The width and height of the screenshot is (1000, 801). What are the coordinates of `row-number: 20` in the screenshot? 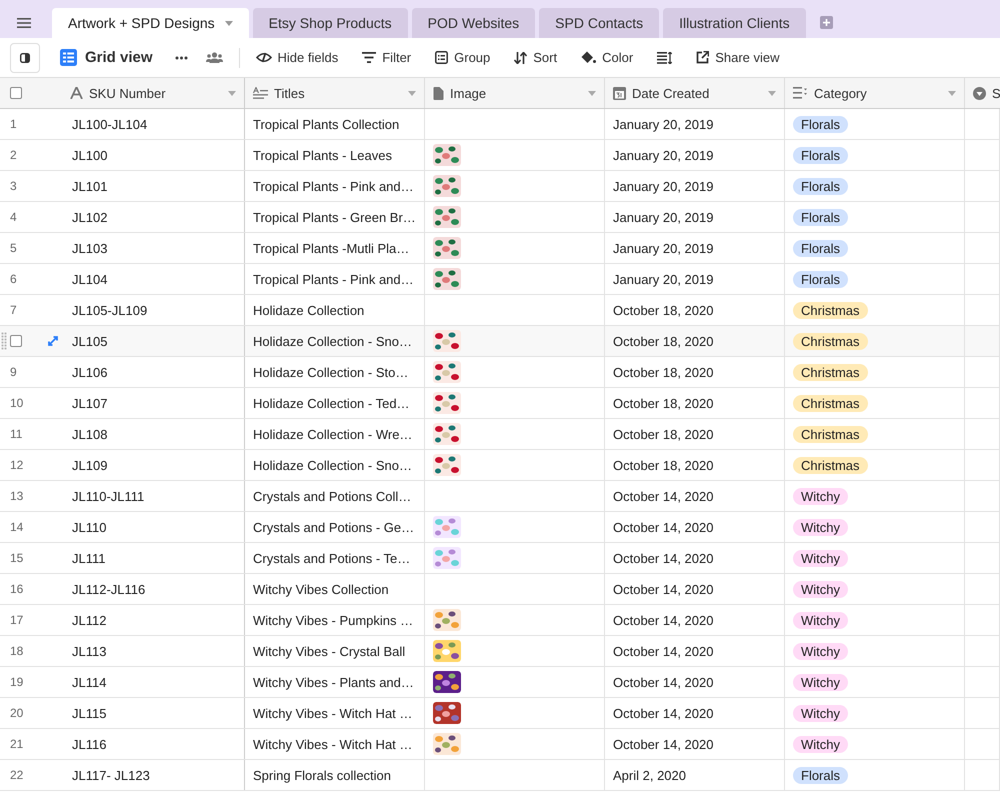 It's located at (17, 713).